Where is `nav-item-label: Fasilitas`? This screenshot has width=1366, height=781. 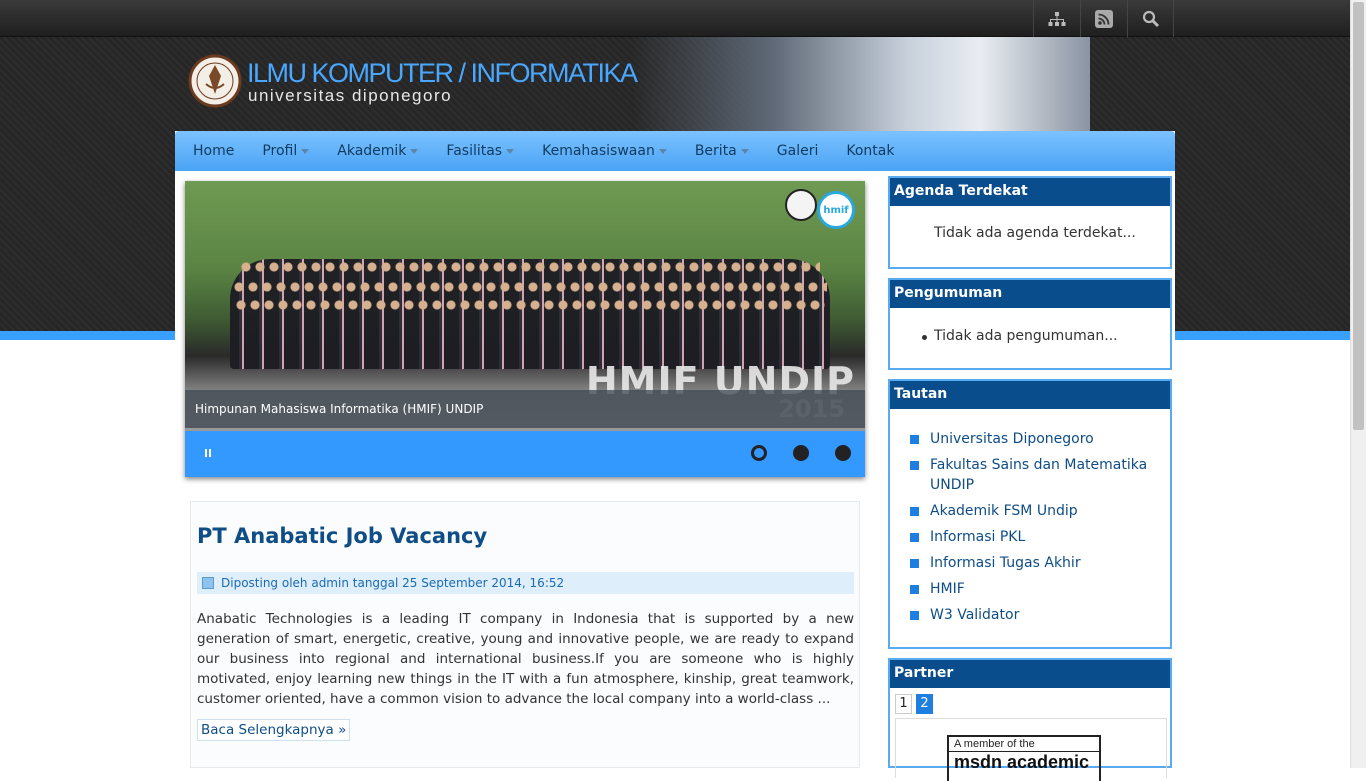
nav-item-label: Fasilitas is located at coordinates (474, 151).